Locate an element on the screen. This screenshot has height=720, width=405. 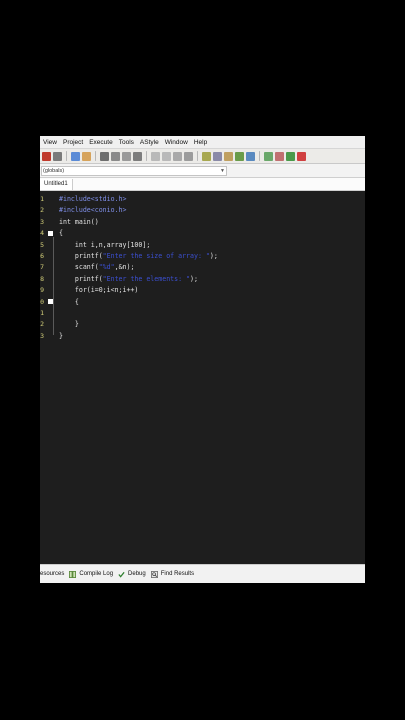
undo-icon is located at coordinates (75, 156).